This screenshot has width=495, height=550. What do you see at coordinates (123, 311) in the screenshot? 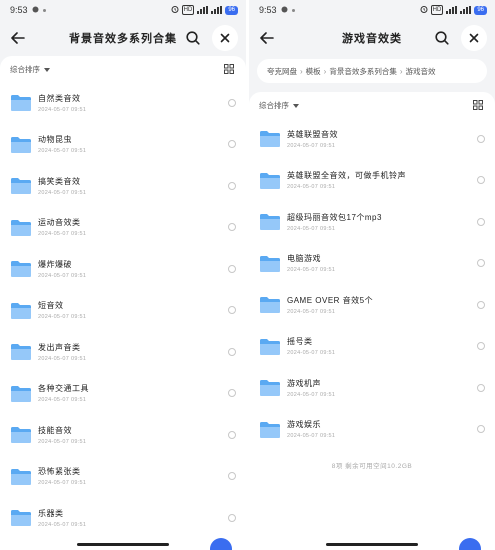
I see `folder-row: 短音效 2024-05-07 09:51` at bounding box center [123, 311].